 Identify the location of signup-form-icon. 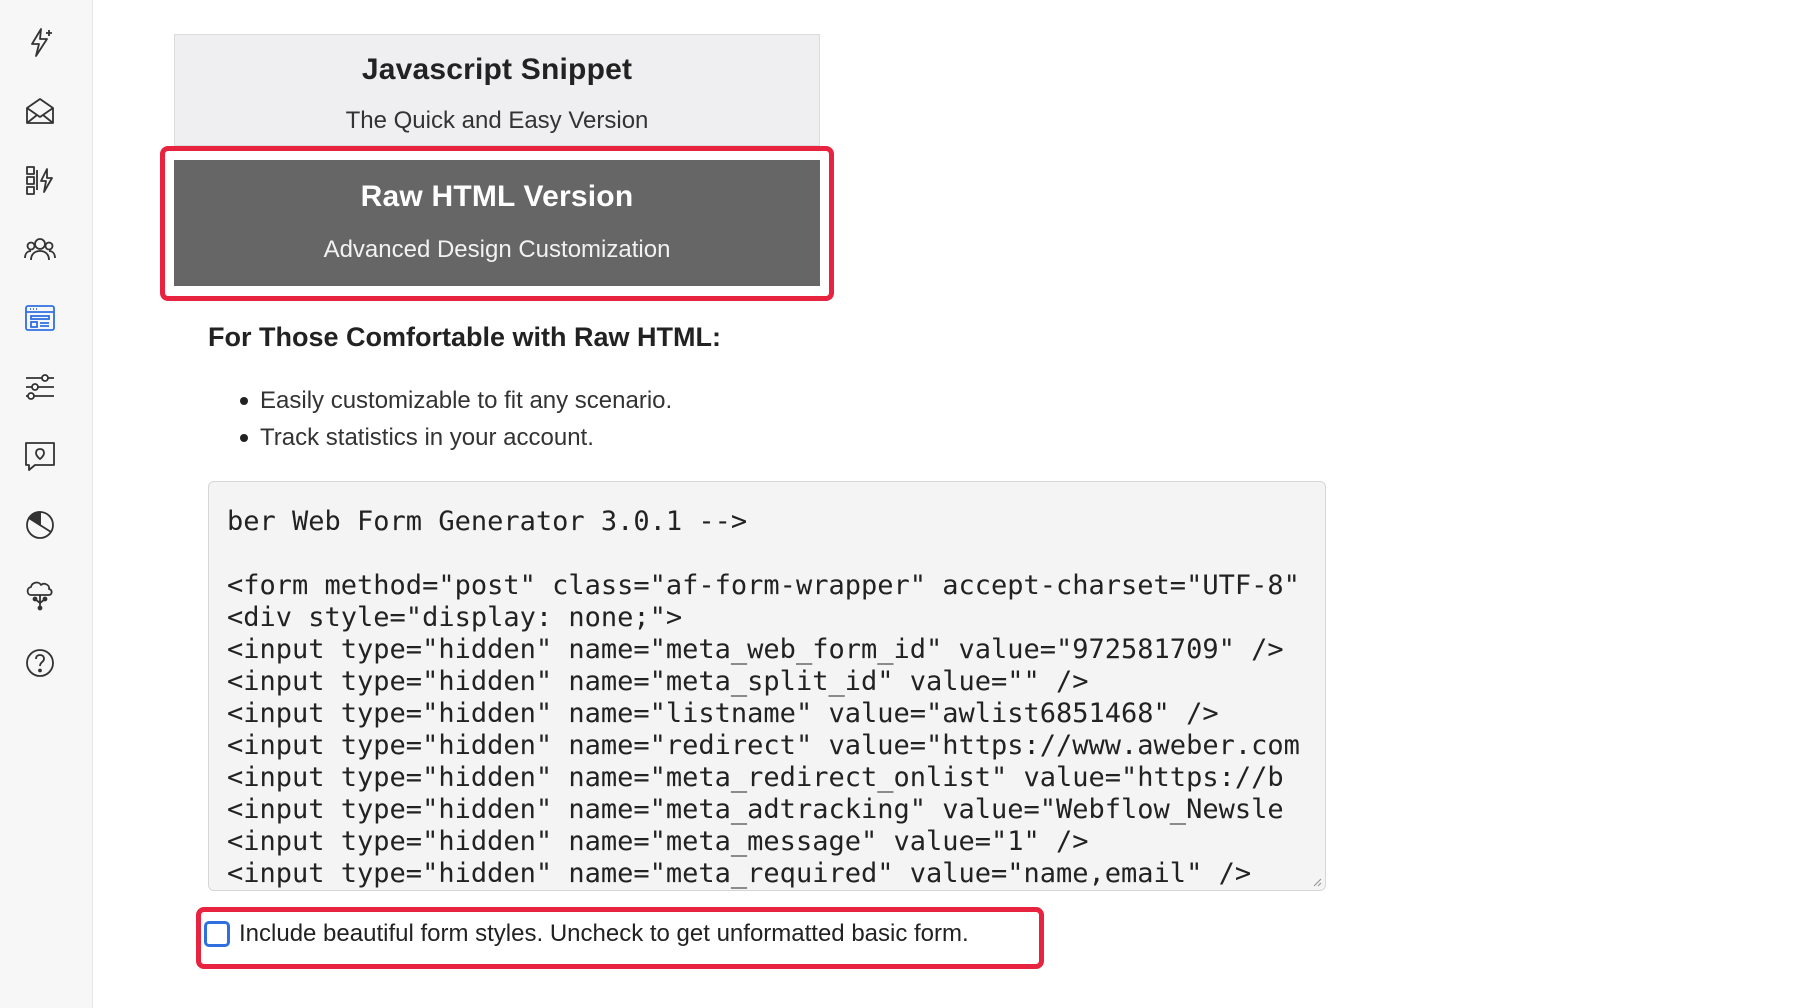
(40, 318).